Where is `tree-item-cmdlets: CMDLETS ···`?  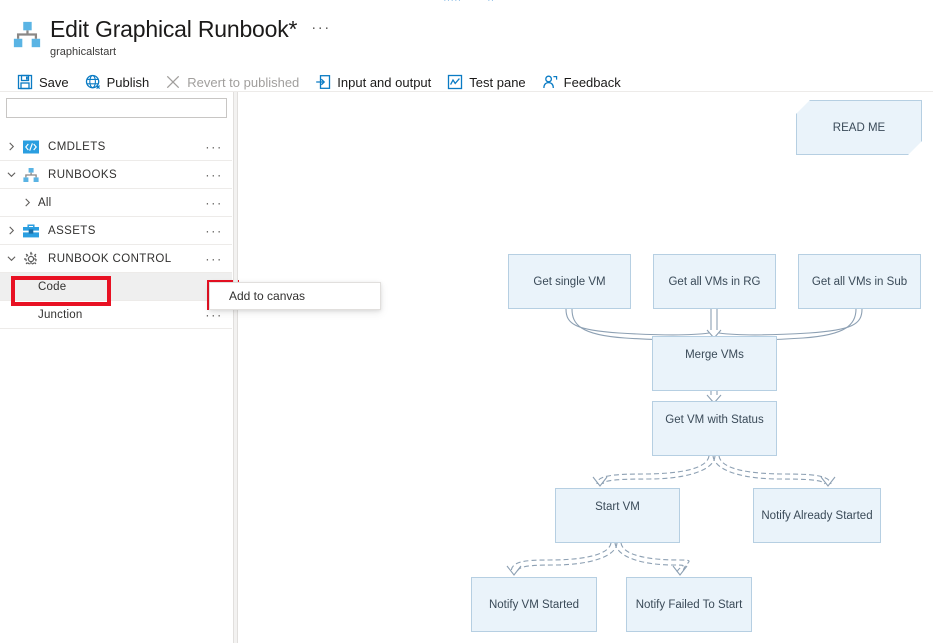 tree-item-cmdlets: CMDLETS ··· is located at coordinates (116, 147).